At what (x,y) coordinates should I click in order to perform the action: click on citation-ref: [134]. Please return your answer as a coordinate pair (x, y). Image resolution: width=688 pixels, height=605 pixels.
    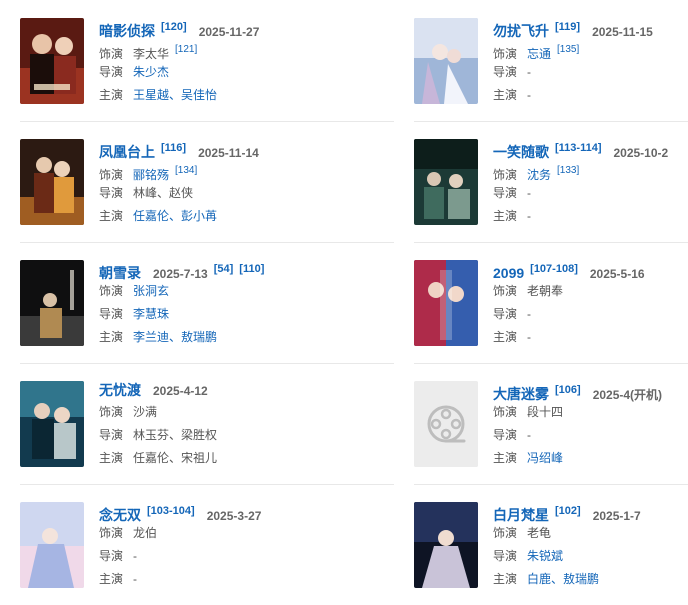
    Looking at the image, I should click on (186, 170).